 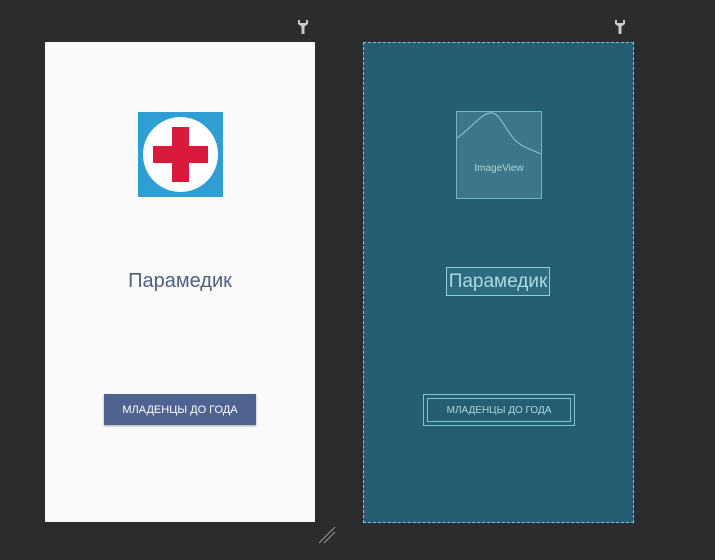 What do you see at coordinates (180, 409) in the screenshot?
I see `infants-button: МЛАДЕНЦЫ ДО ГОДА` at bounding box center [180, 409].